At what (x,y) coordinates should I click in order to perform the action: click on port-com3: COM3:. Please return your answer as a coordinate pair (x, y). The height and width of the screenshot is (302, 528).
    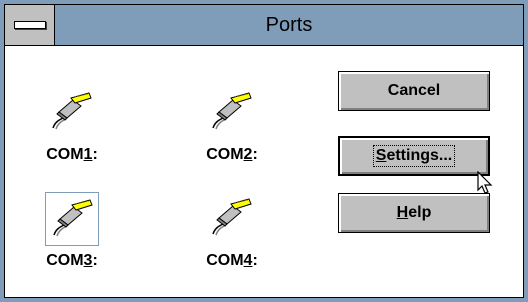
    Looking at the image, I should click on (72, 242).